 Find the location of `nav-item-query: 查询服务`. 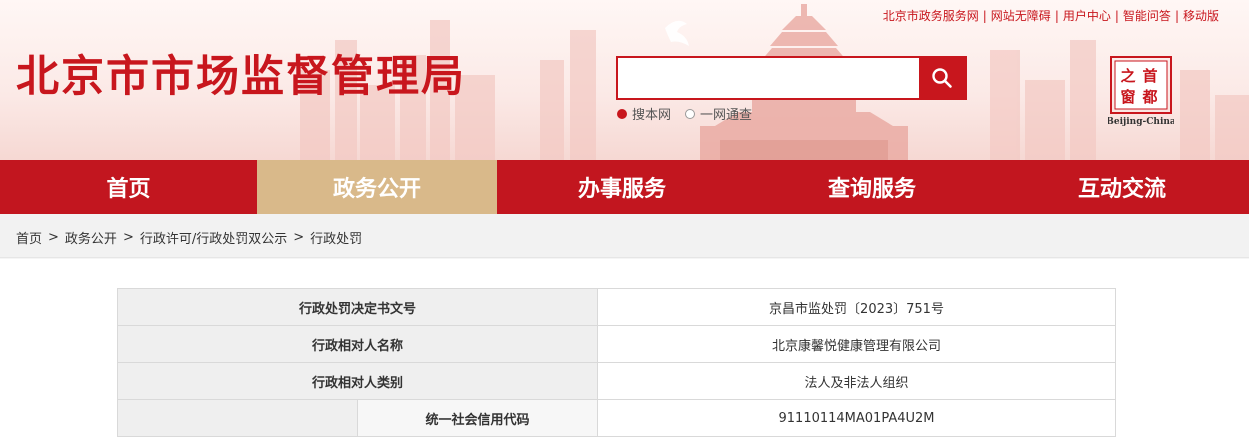

nav-item-query: 查询服务 is located at coordinates (872, 187).